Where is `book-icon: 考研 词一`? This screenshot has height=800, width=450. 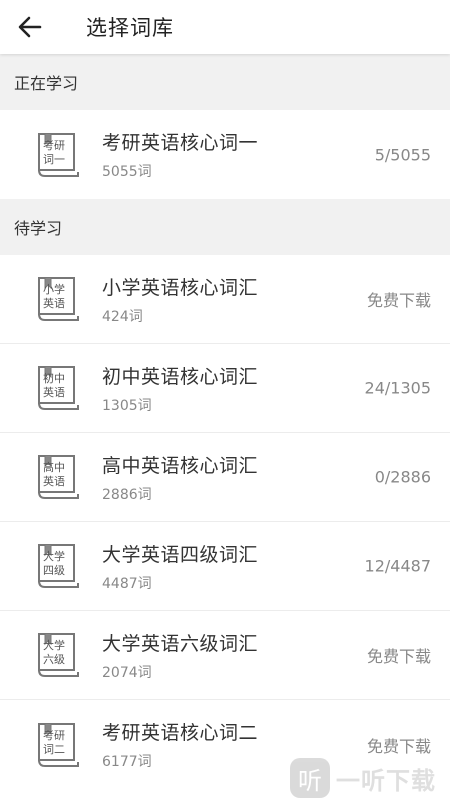 book-icon: 考研 词一 is located at coordinates (57, 155).